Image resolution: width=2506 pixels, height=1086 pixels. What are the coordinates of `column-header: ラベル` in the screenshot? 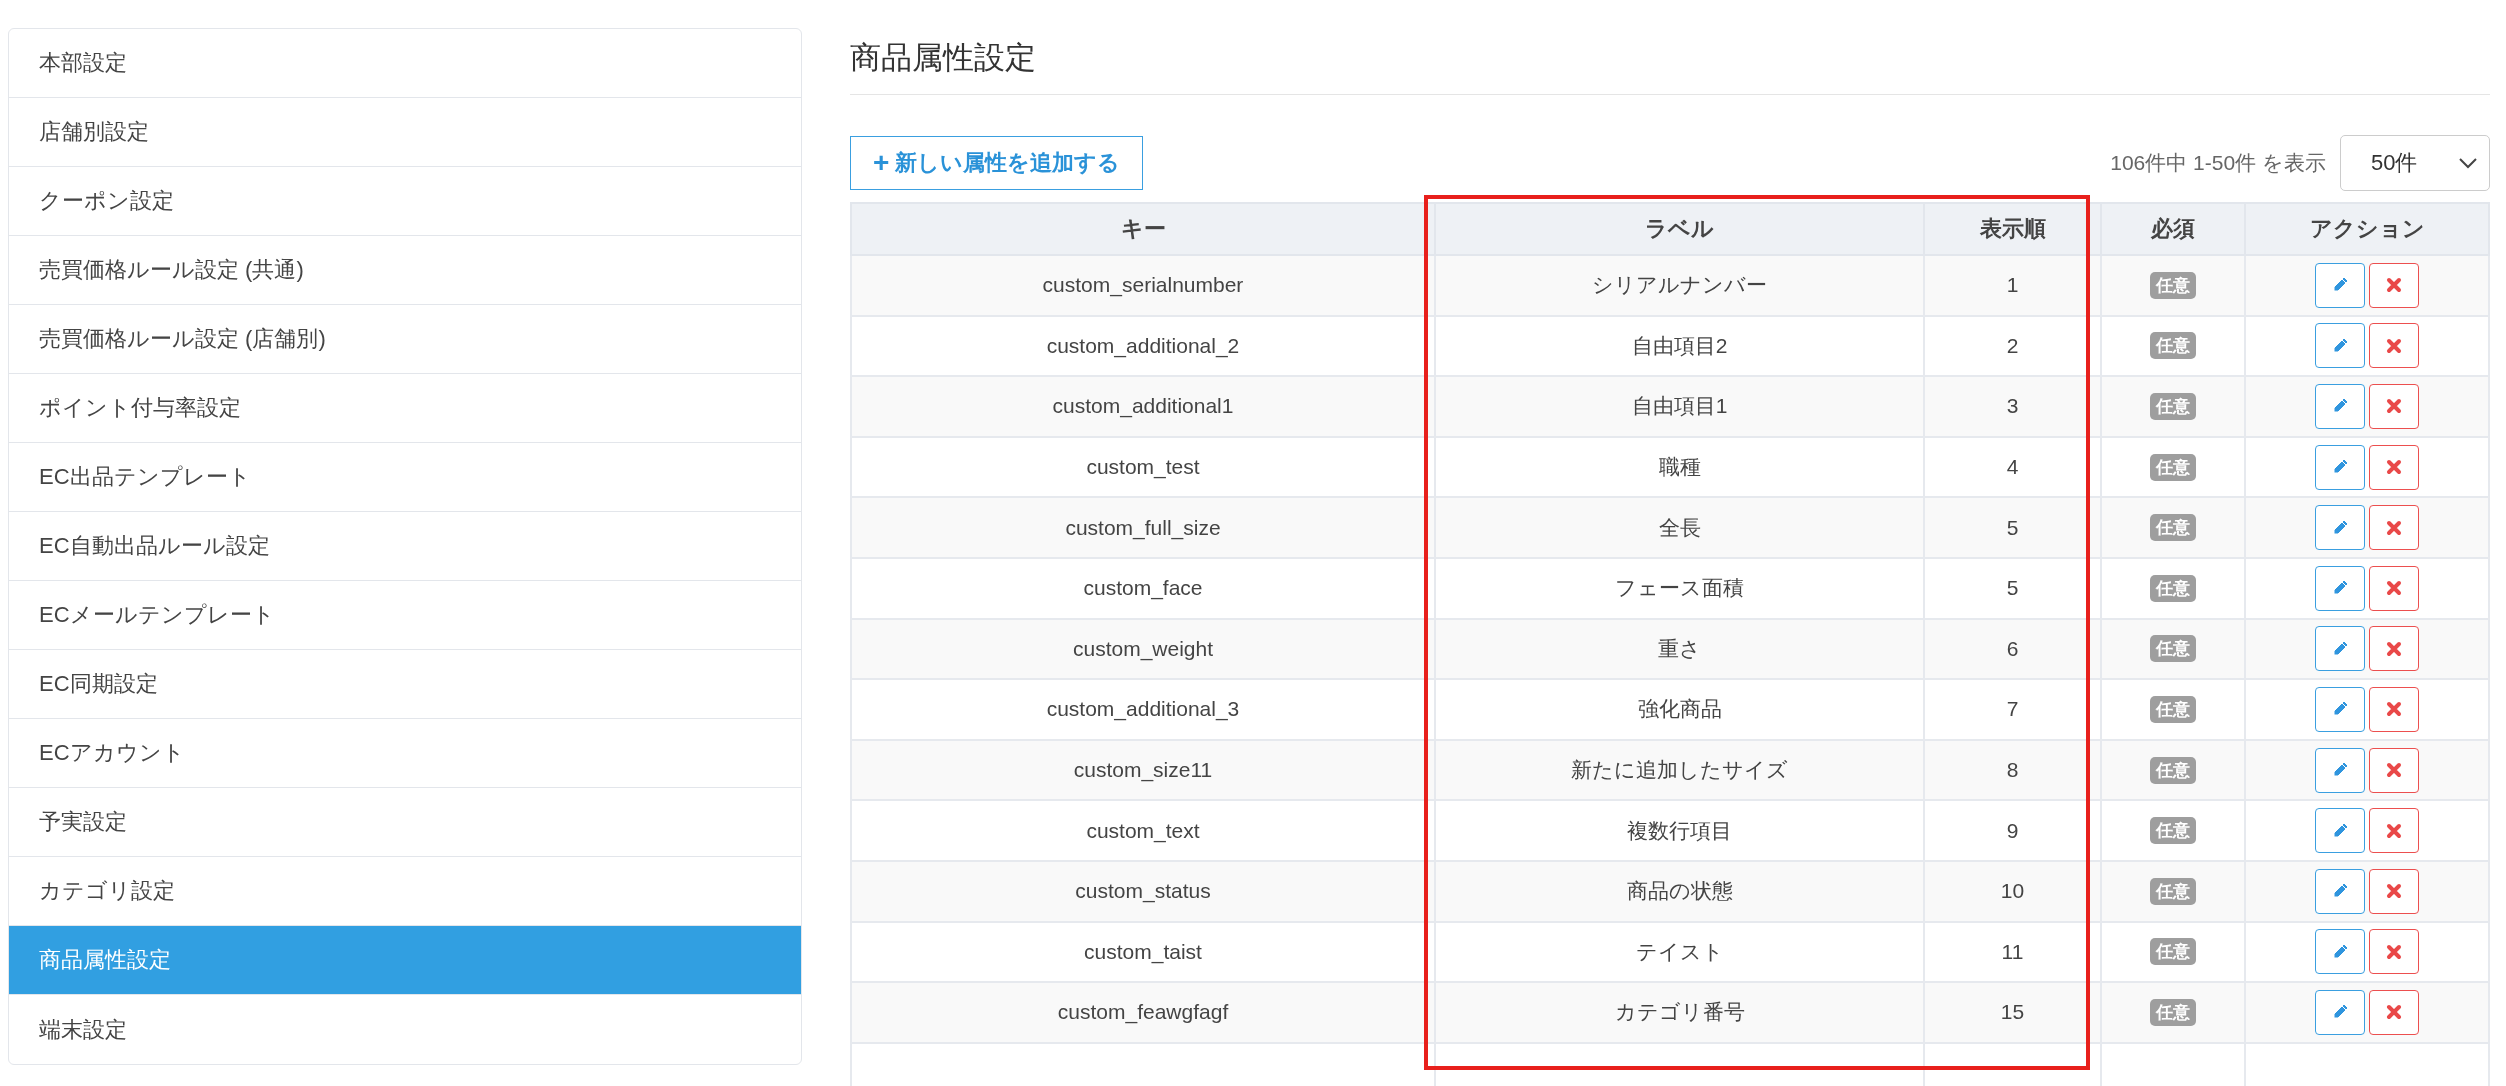 It's located at (1679, 229).